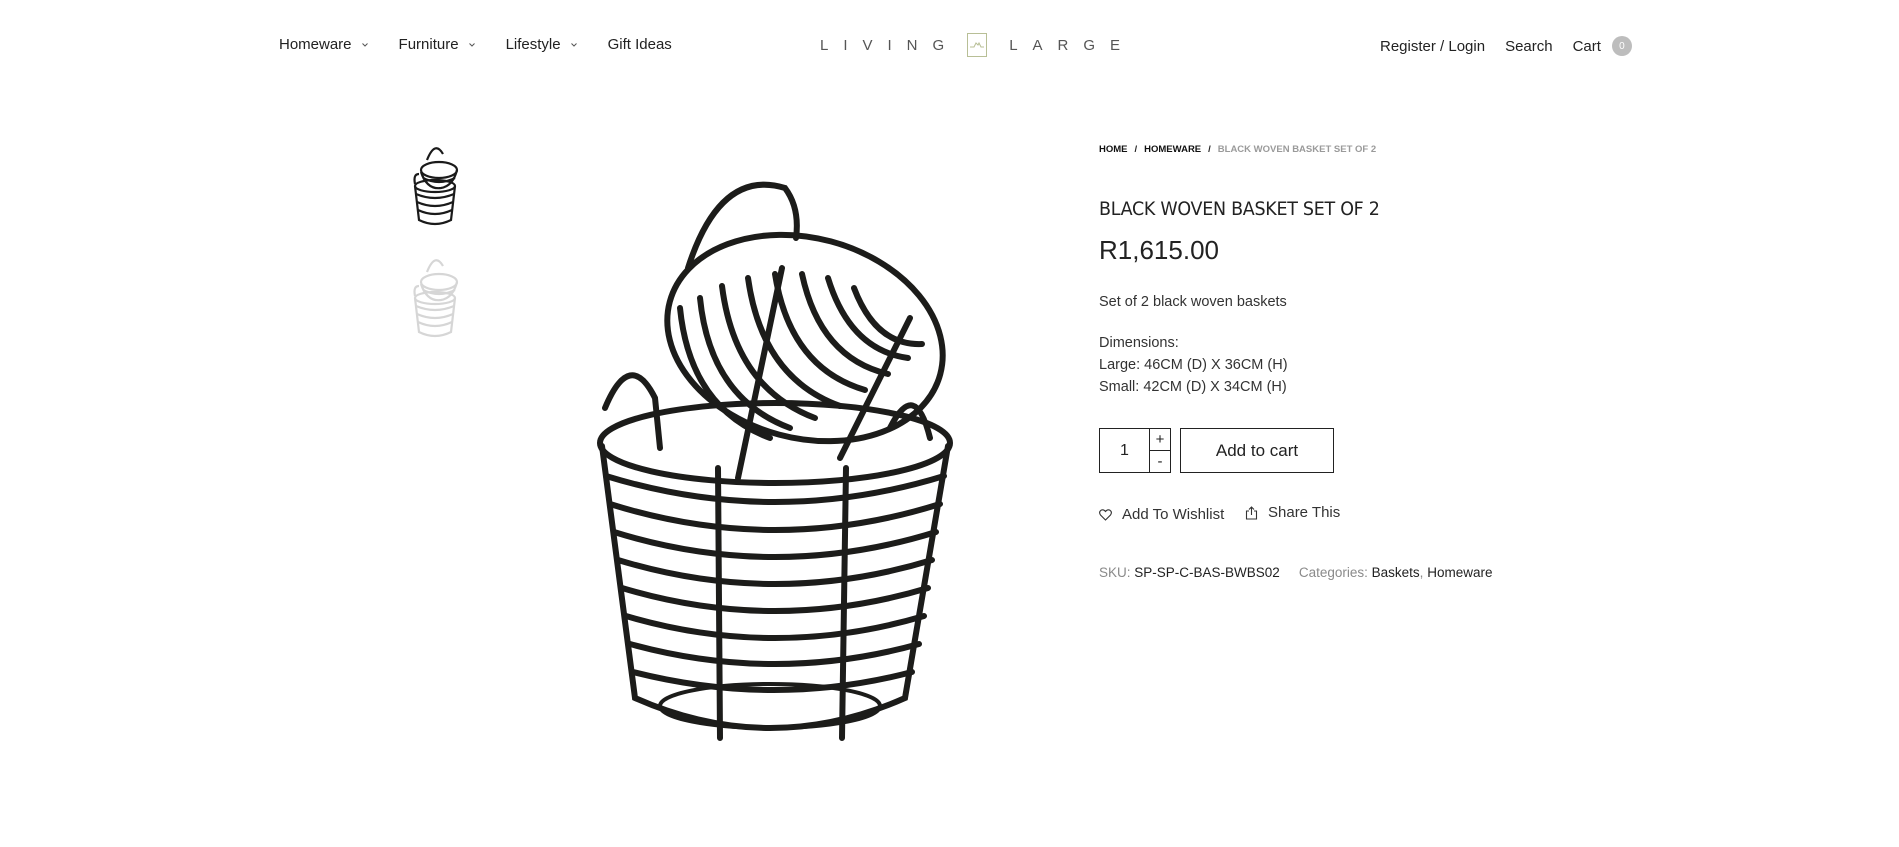 This screenshot has height=847, width=1899. Describe the element at coordinates (1297, 149) in the screenshot. I see `breadcrumb-current: BLACK WOVEN BASKET SET OF 2` at that location.